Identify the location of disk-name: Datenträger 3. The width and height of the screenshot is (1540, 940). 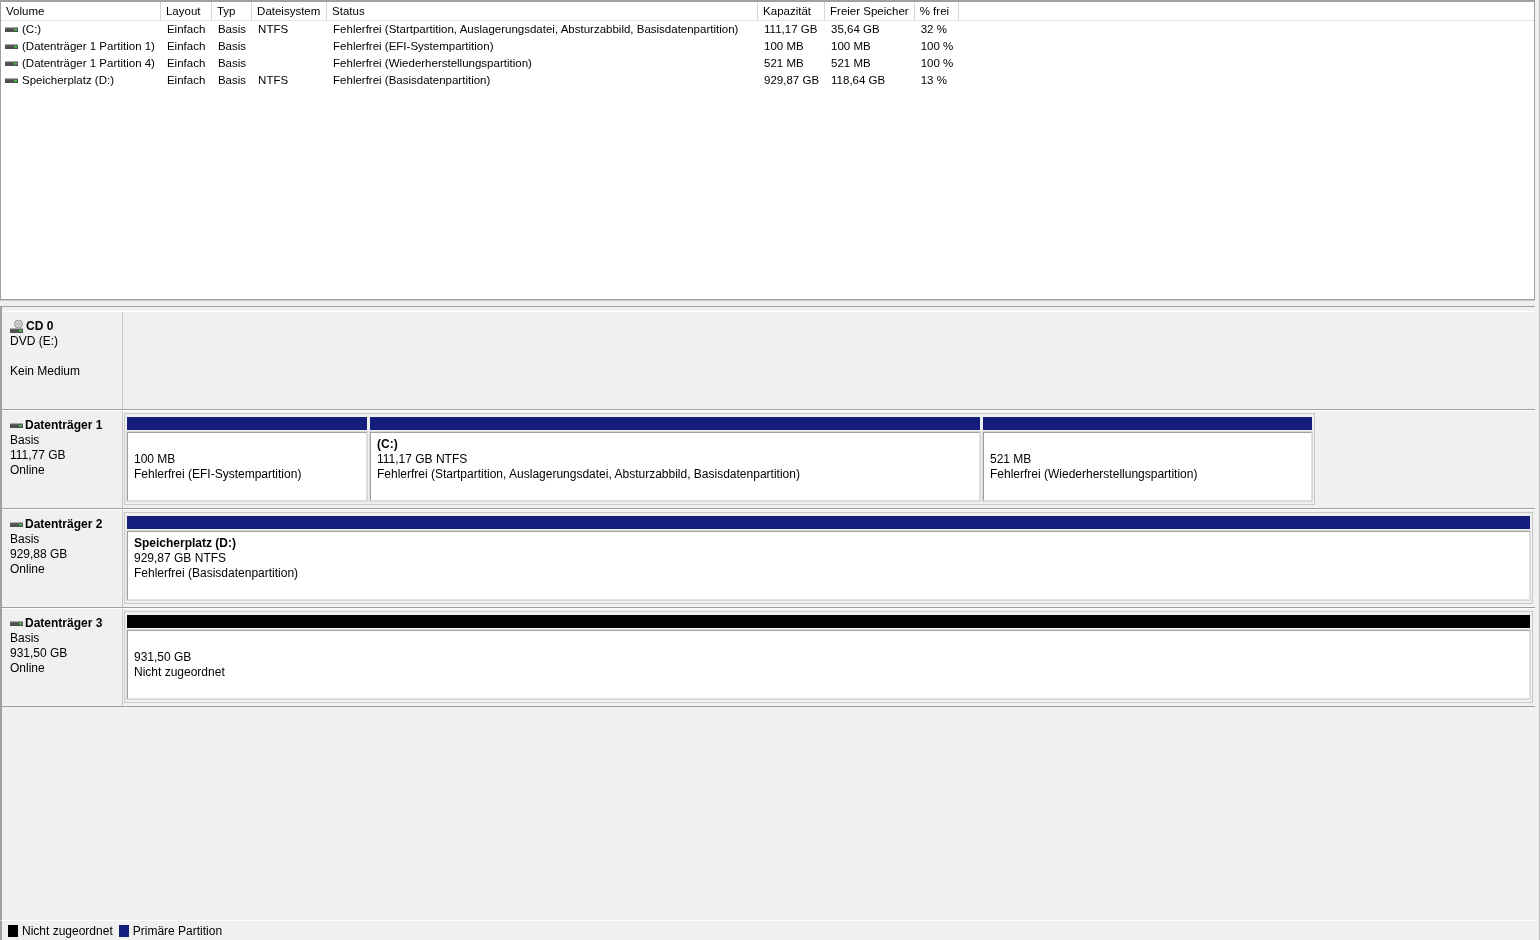
(64, 623).